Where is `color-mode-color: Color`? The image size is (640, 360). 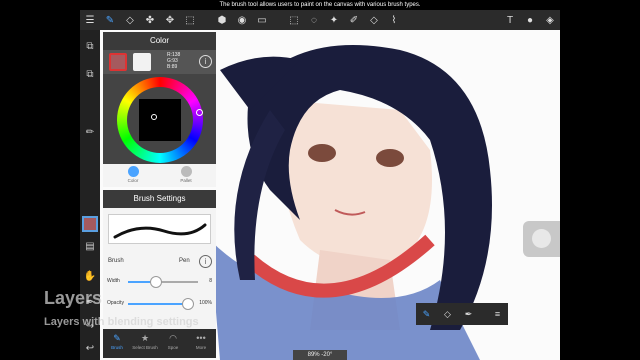
color-mode-color: Color is located at coordinates (133, 174).